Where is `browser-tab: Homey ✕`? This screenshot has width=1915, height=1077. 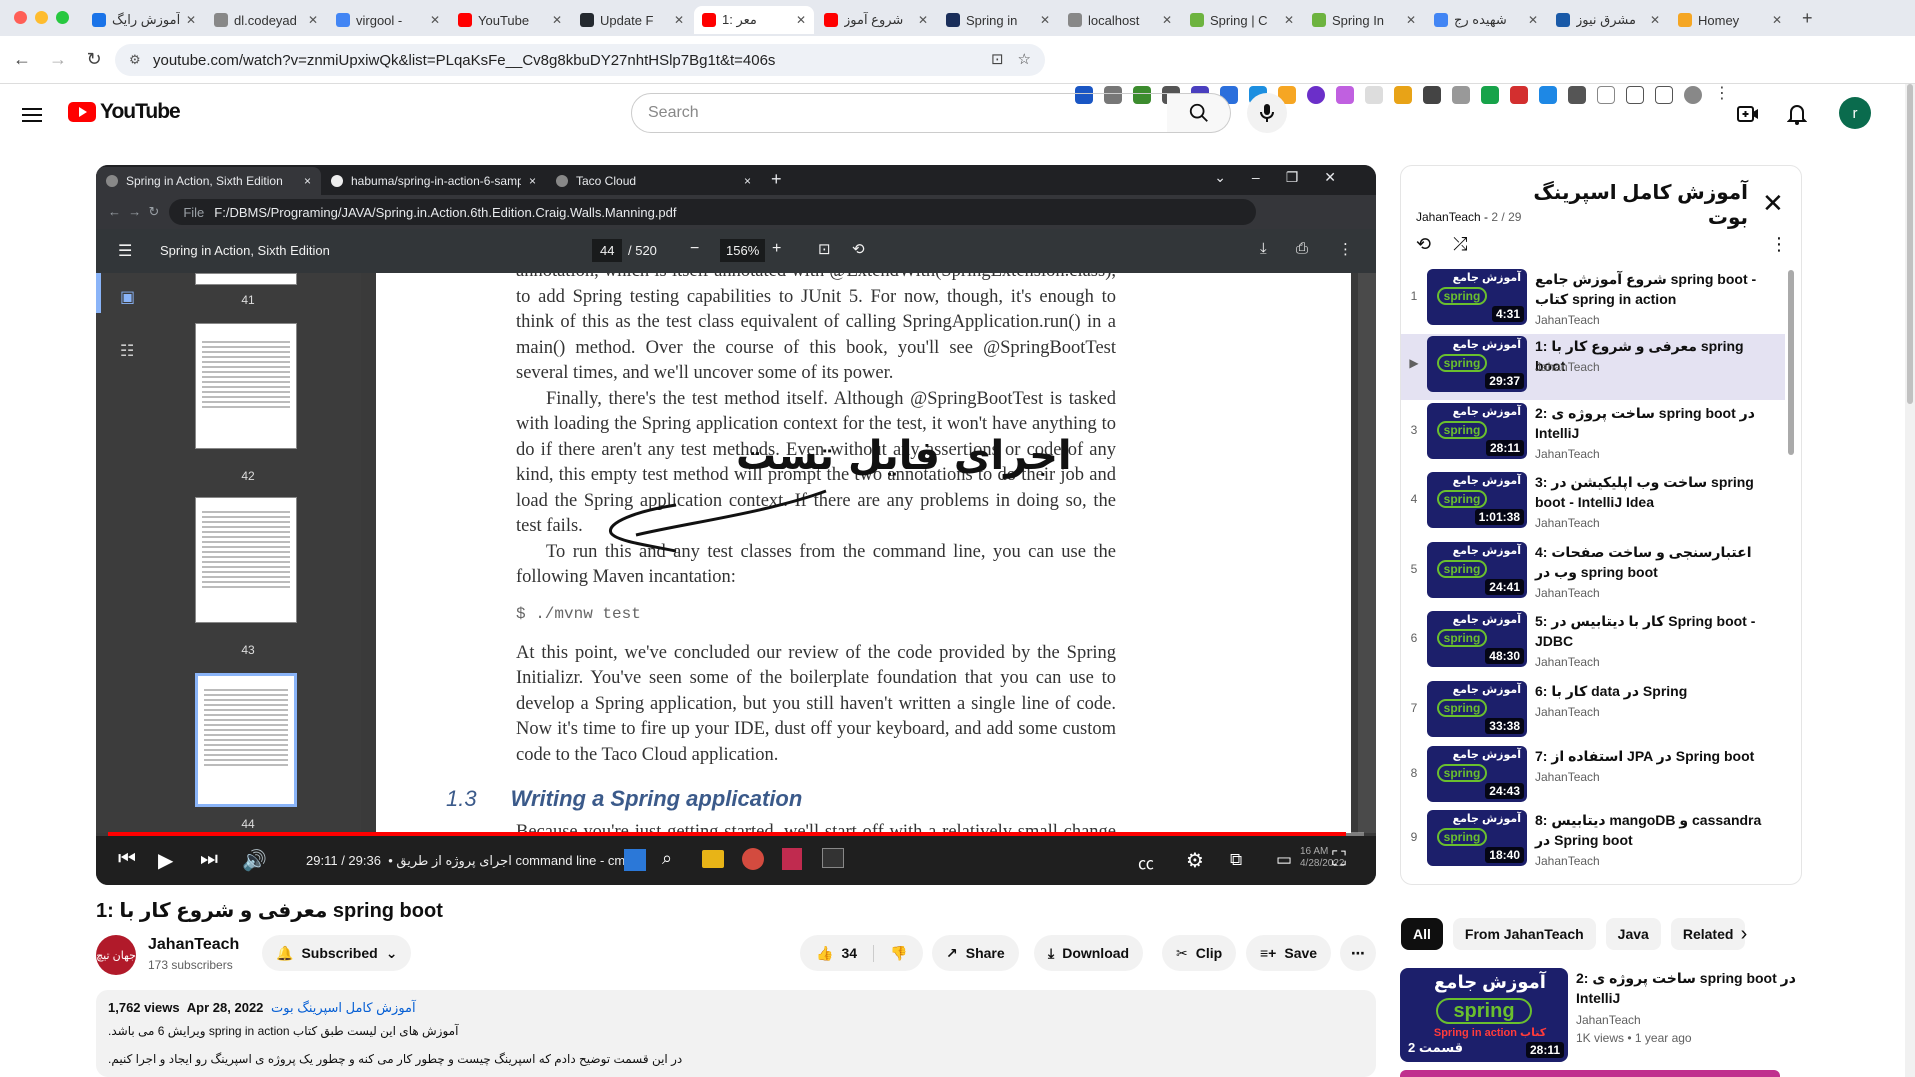 browser-tab: Homey ✕ is located at coordinates (1730, 20).